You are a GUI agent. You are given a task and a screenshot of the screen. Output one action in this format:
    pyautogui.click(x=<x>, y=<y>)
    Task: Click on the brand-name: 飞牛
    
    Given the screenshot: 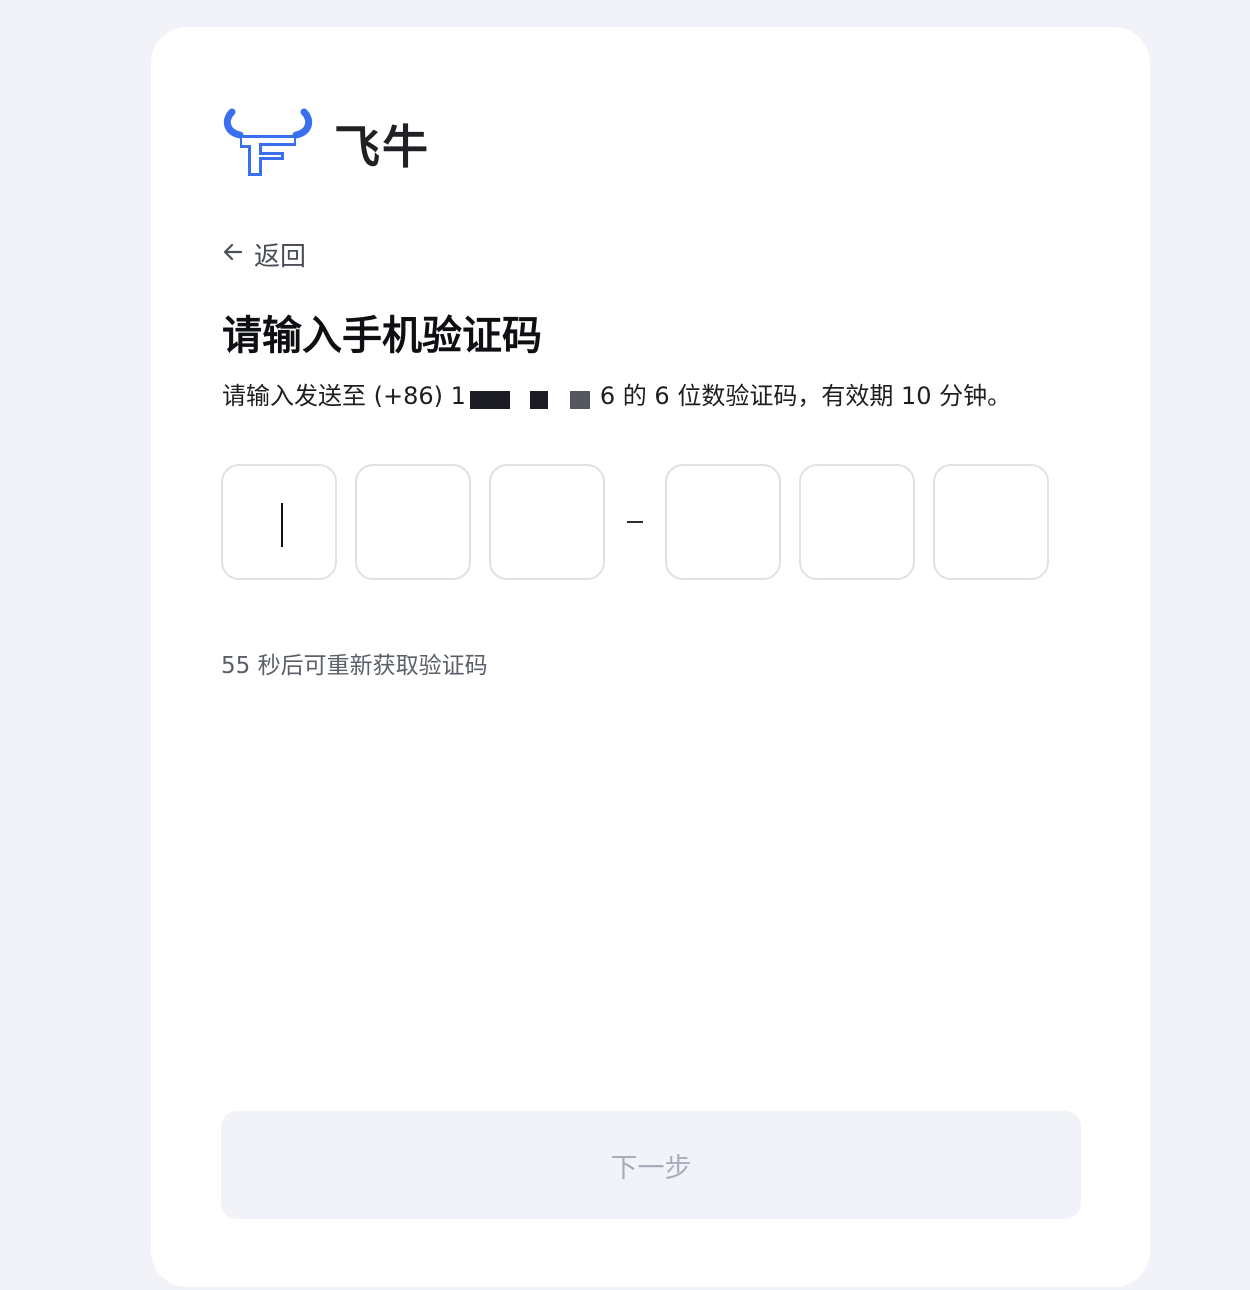 What is the action you would take?
    pyautogui.click(x=382, y=147)
    